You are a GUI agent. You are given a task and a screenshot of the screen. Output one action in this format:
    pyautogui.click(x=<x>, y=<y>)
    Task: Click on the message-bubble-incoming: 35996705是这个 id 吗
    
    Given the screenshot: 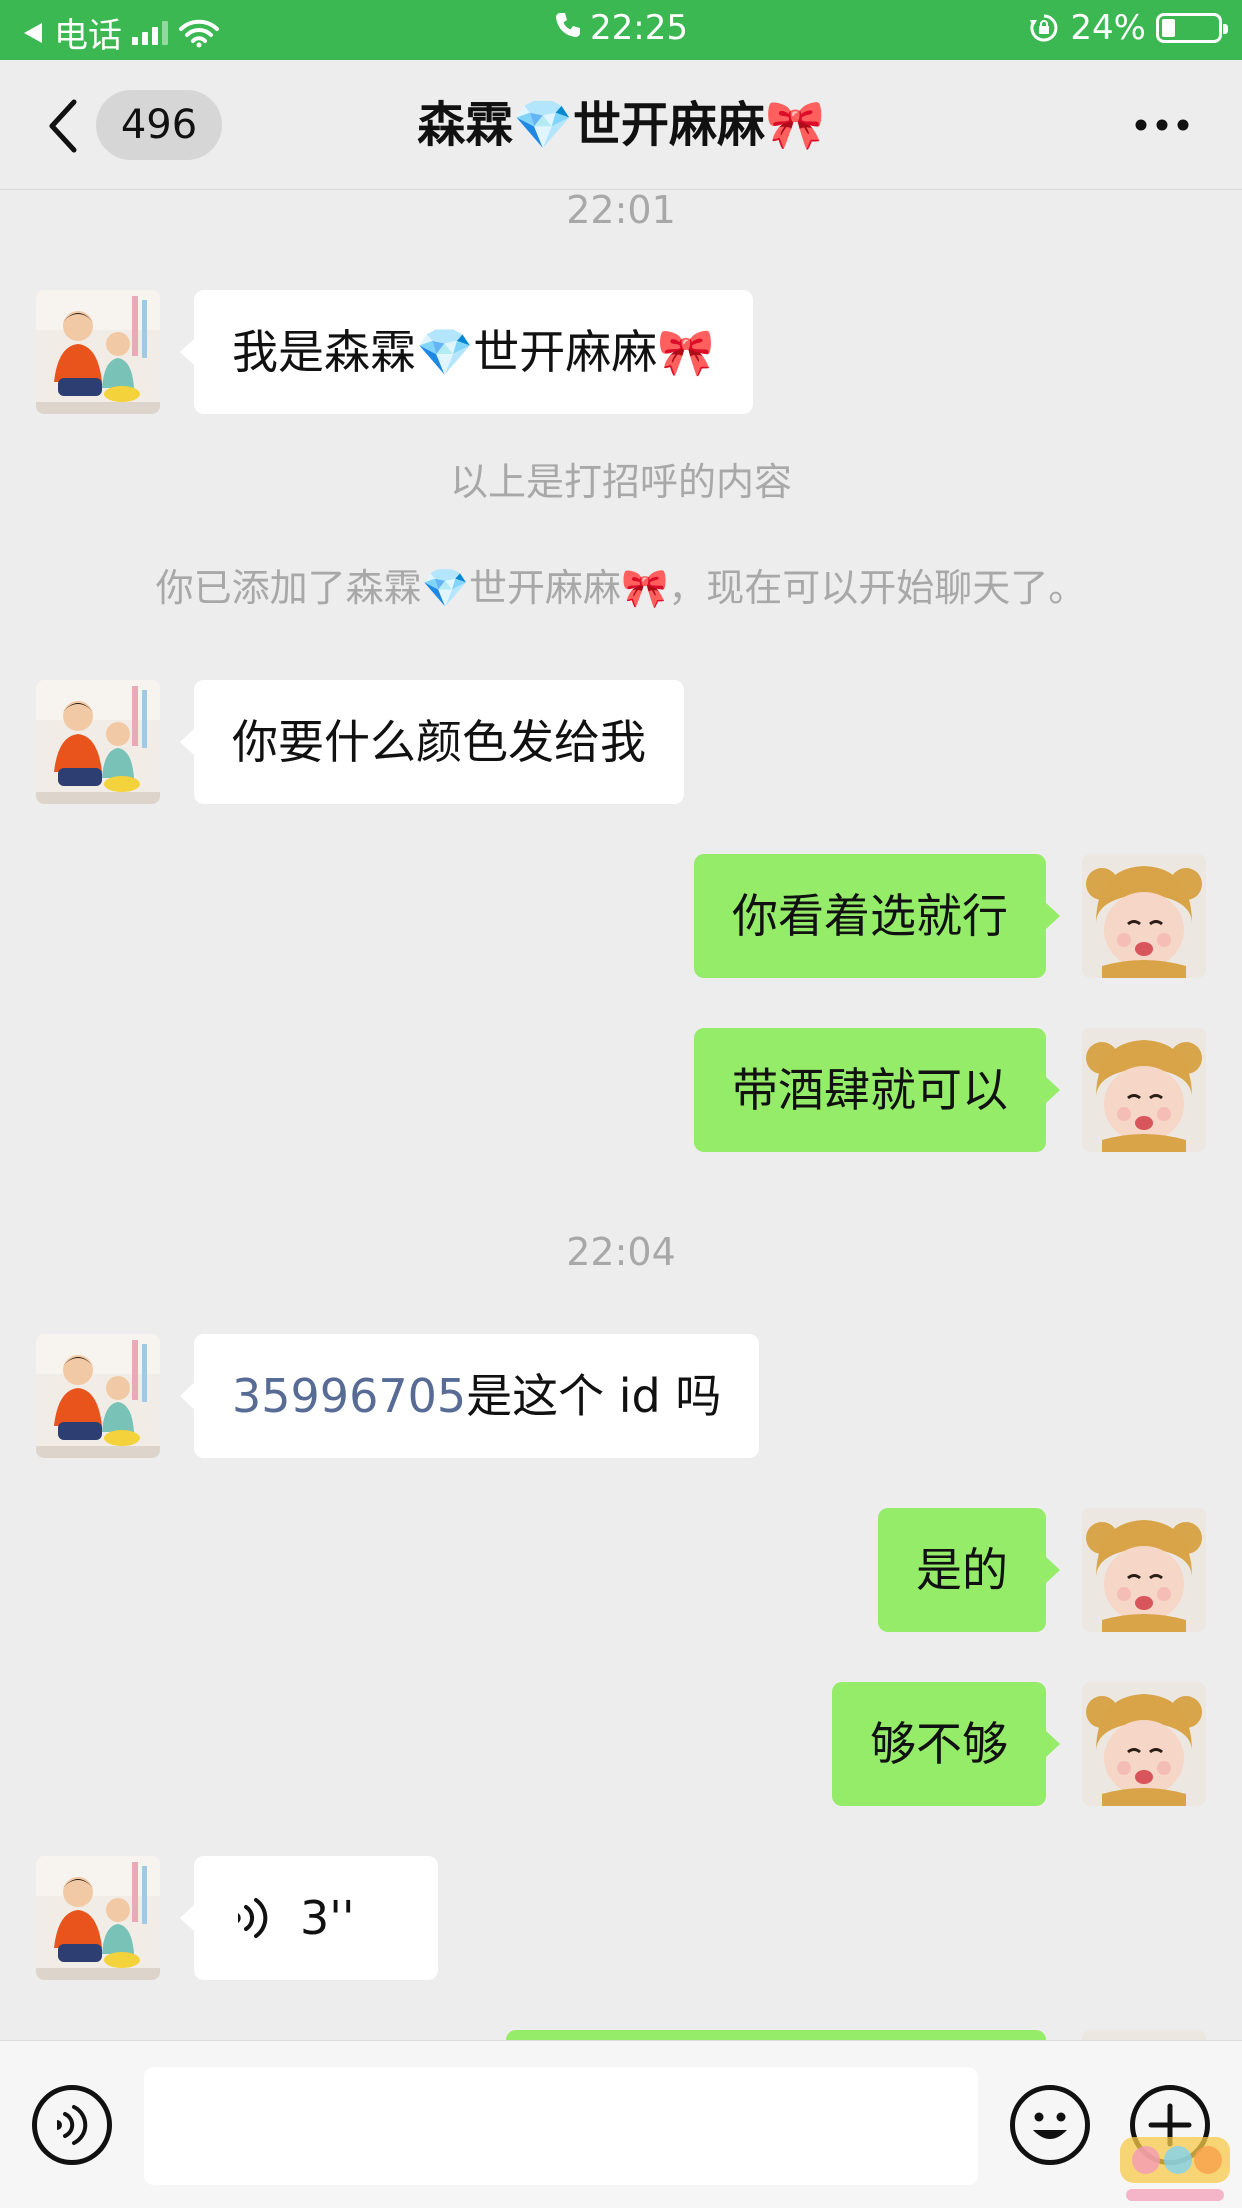 What is the action you would take?
    pyautogui.click(x=469, y=1396)
    